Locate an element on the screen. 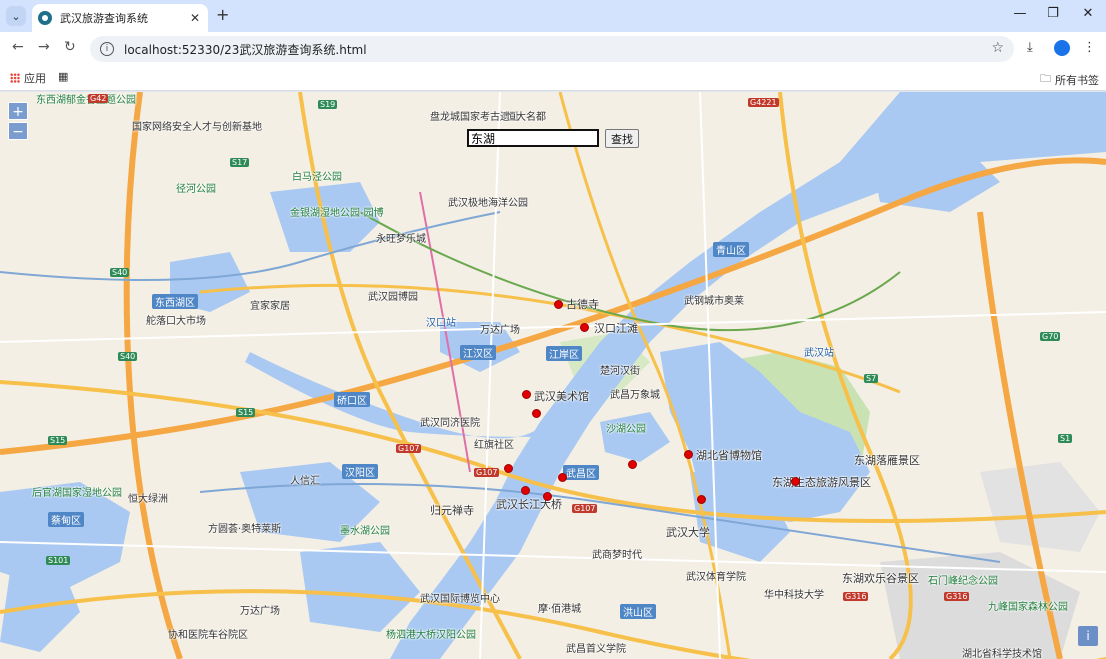 This screenshot has height=659, width=1106. poi-label: 古德寺 is located at coordinates (582, 304).